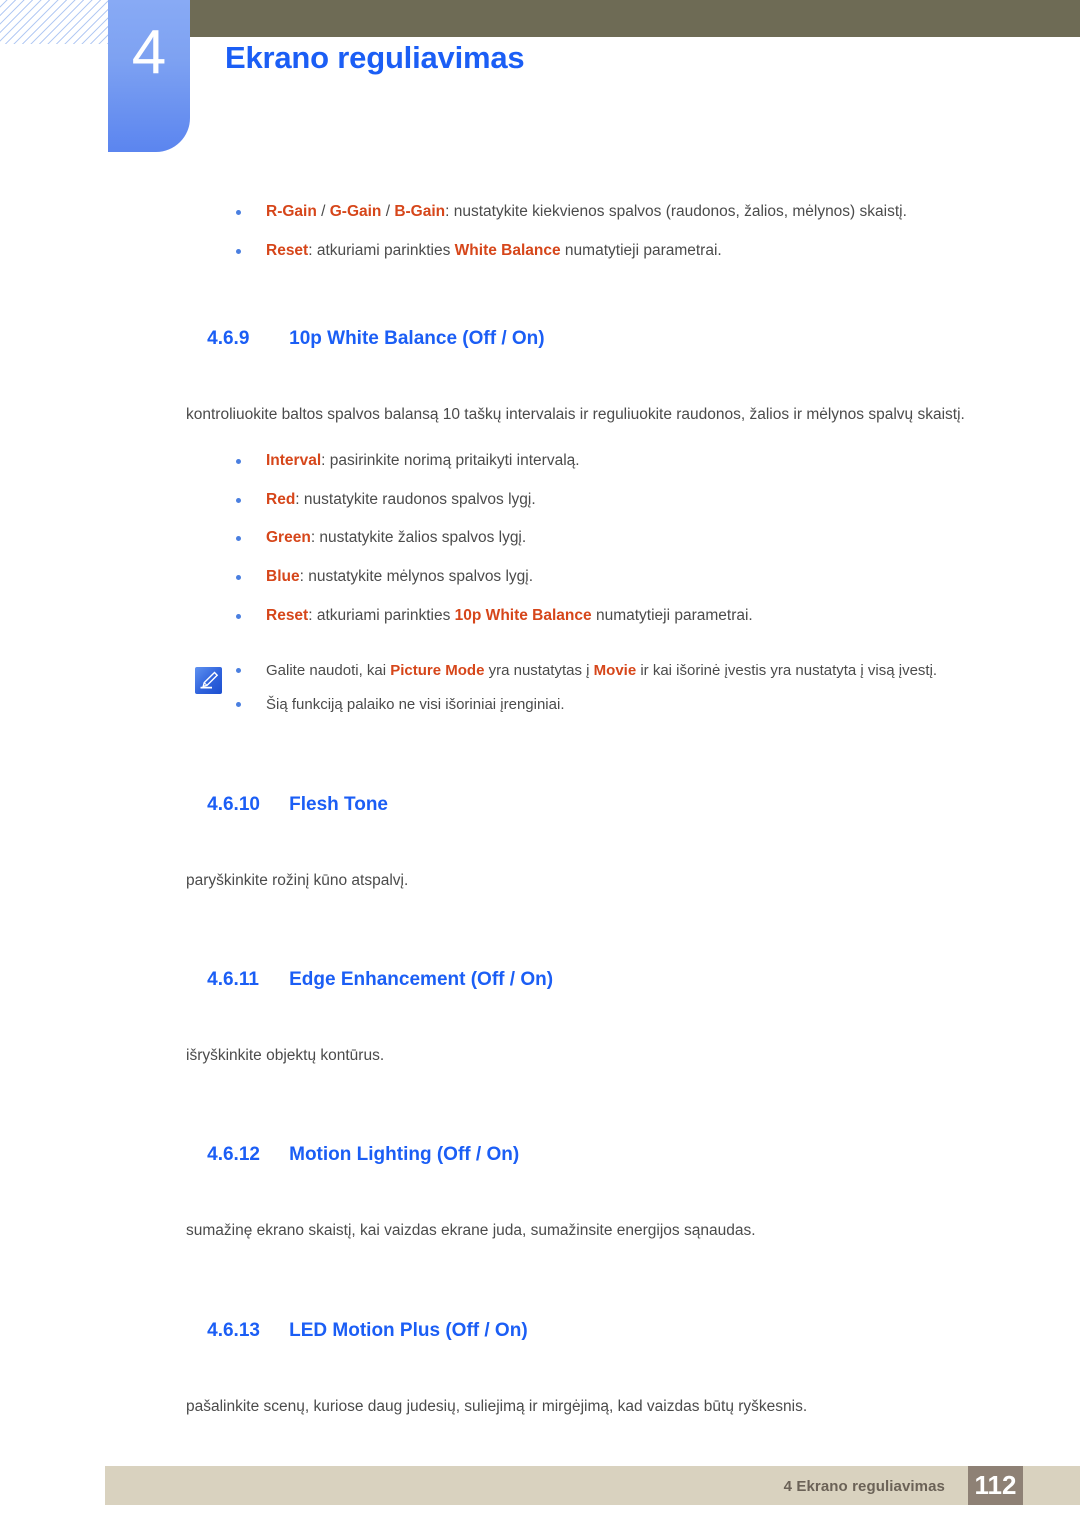 This screenshot has height=1527, width=1080. I want to click on section-heading-4-6-11: 4.6.11 Edge Enhancement (Off / On), so click(596, 980).